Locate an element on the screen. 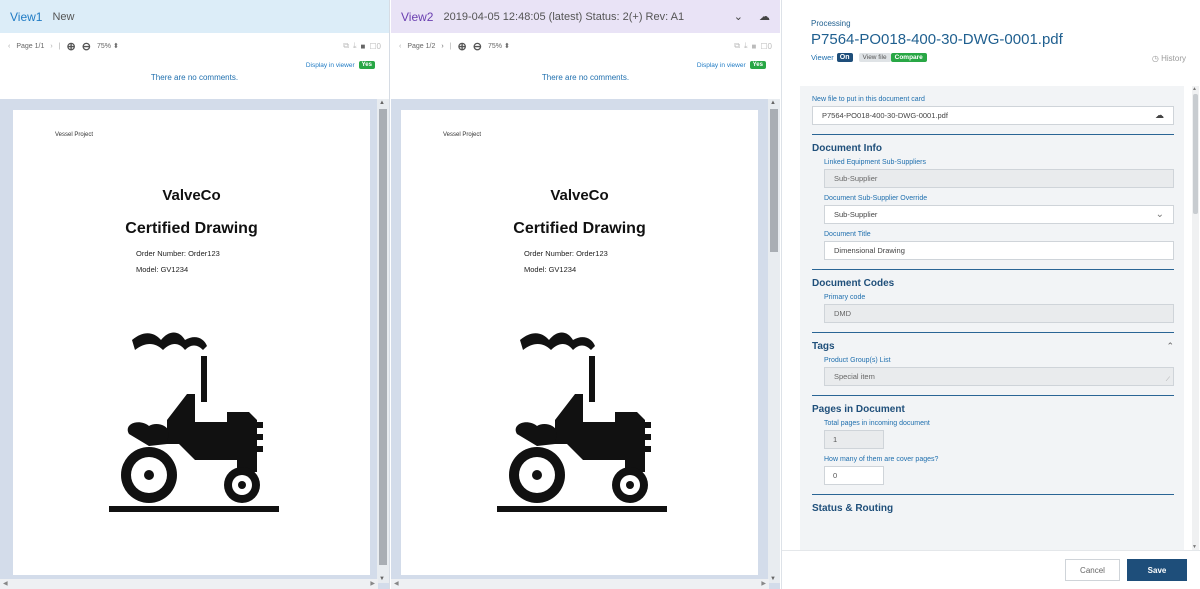  document-title-label: Document Title is located at coordinates (847, 234).